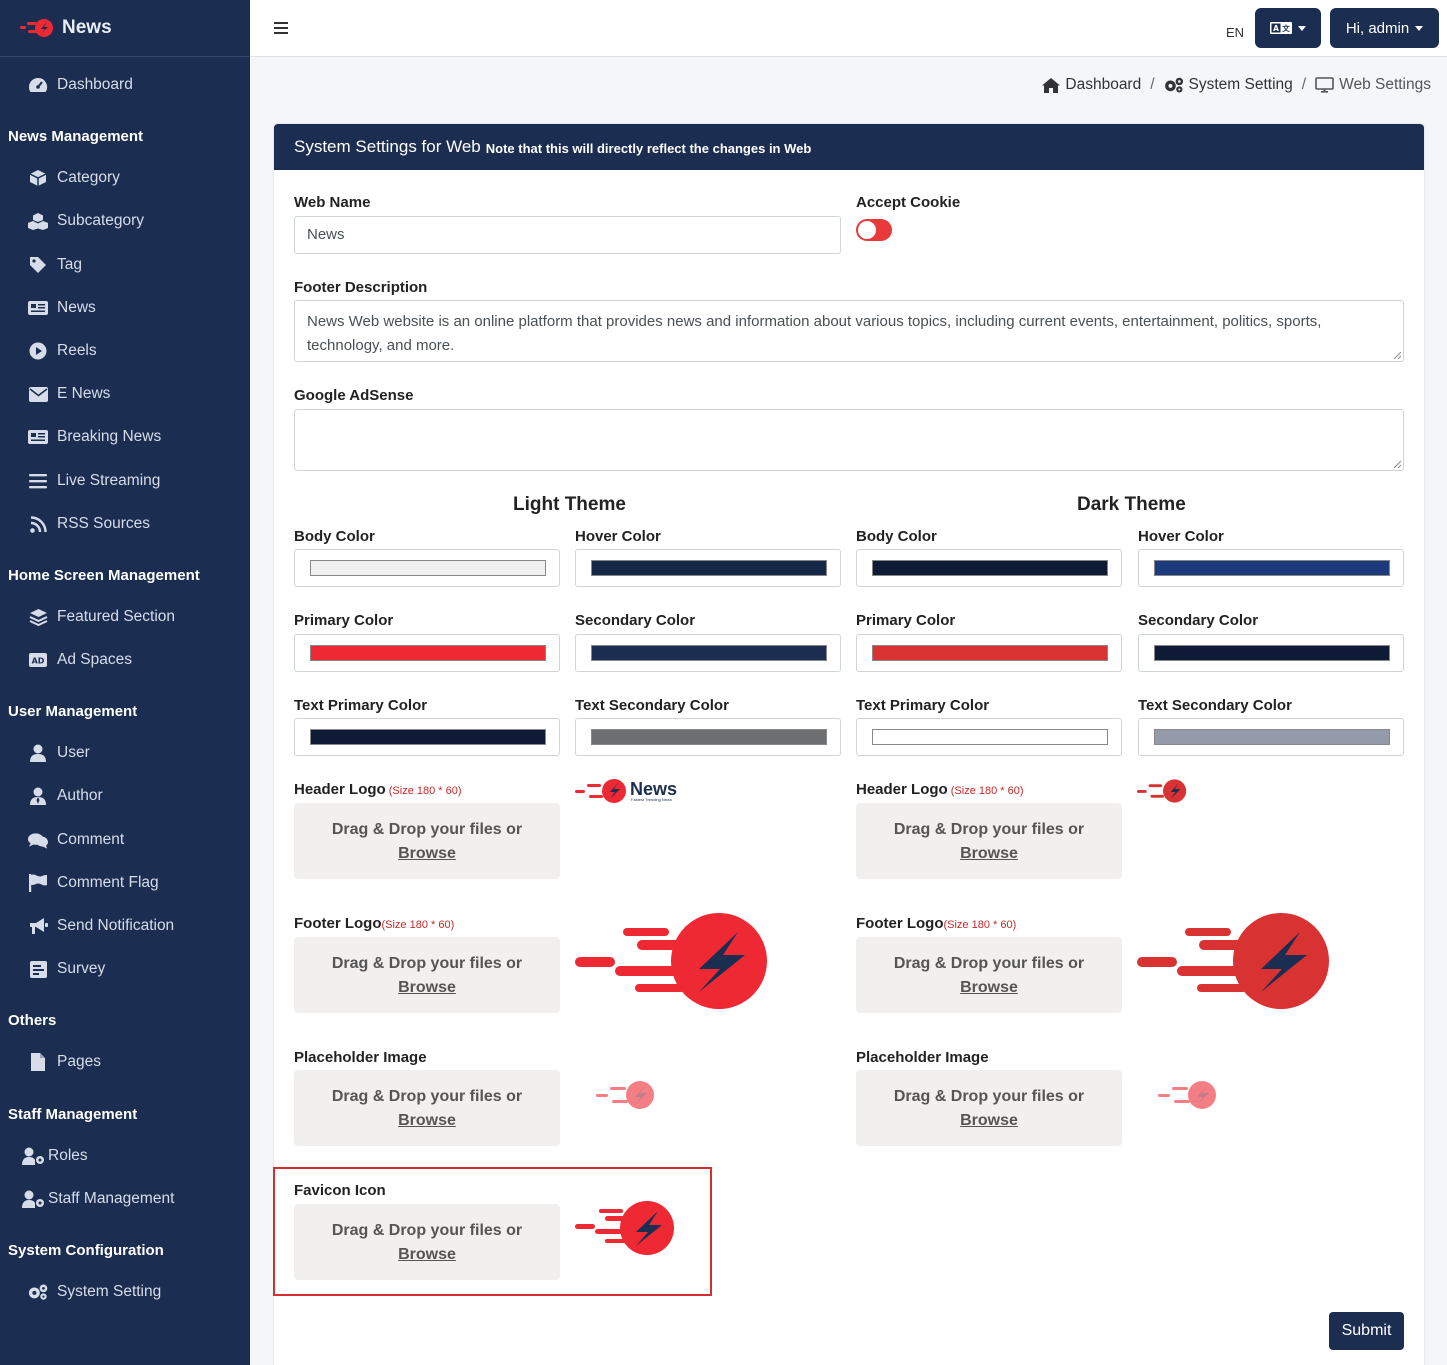 The height and width of the screenshot is (1365, 1447). Describe the element at coordinates (1271, 653) in the screenshot. I see `dark-secondary-color-picker` at that location.